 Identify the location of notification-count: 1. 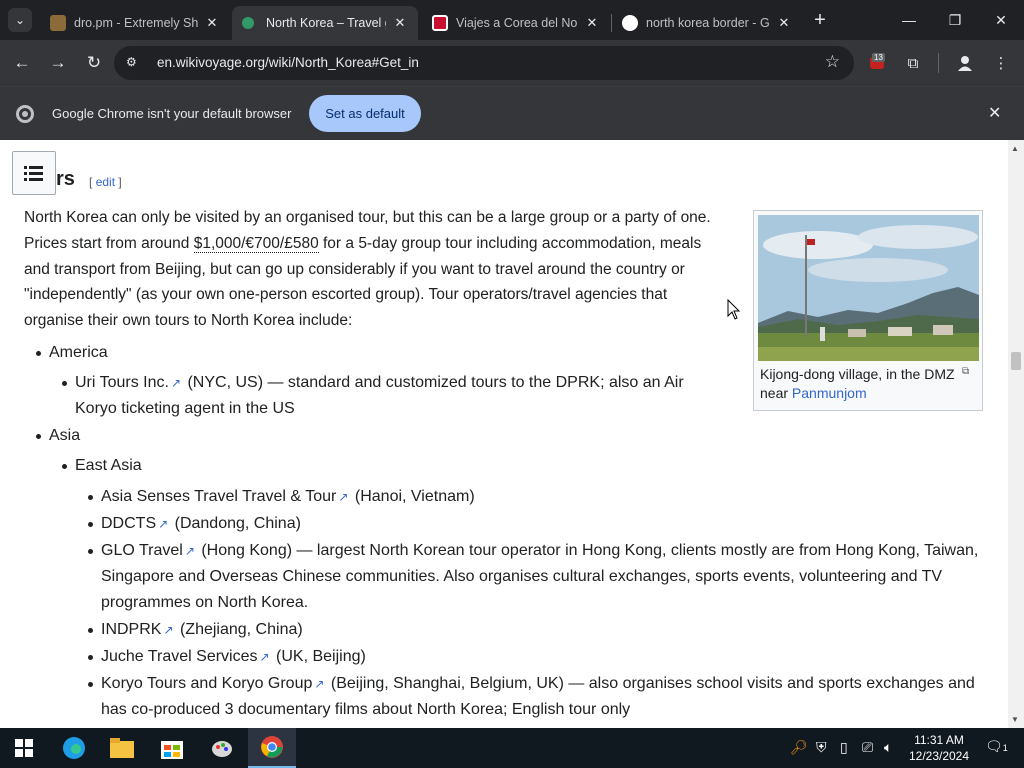
(1005, 748).